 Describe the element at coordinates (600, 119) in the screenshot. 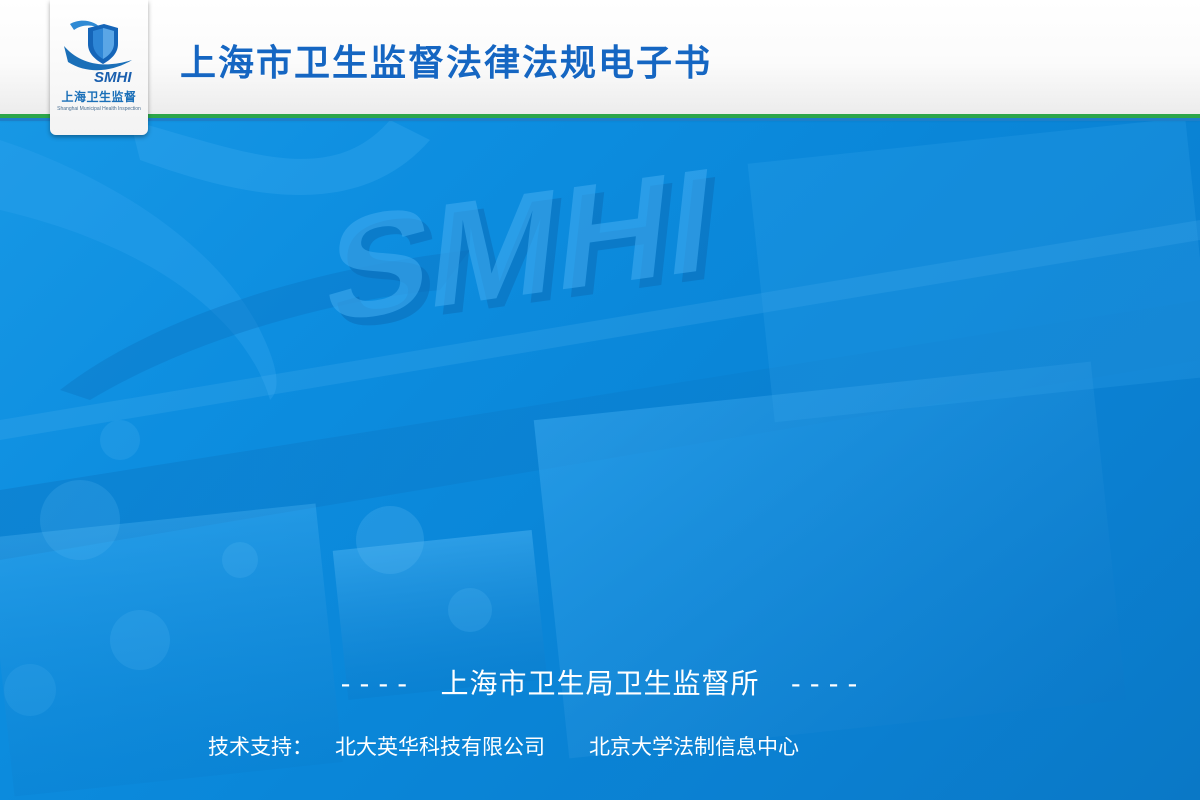

I see `header-divider` at that location.